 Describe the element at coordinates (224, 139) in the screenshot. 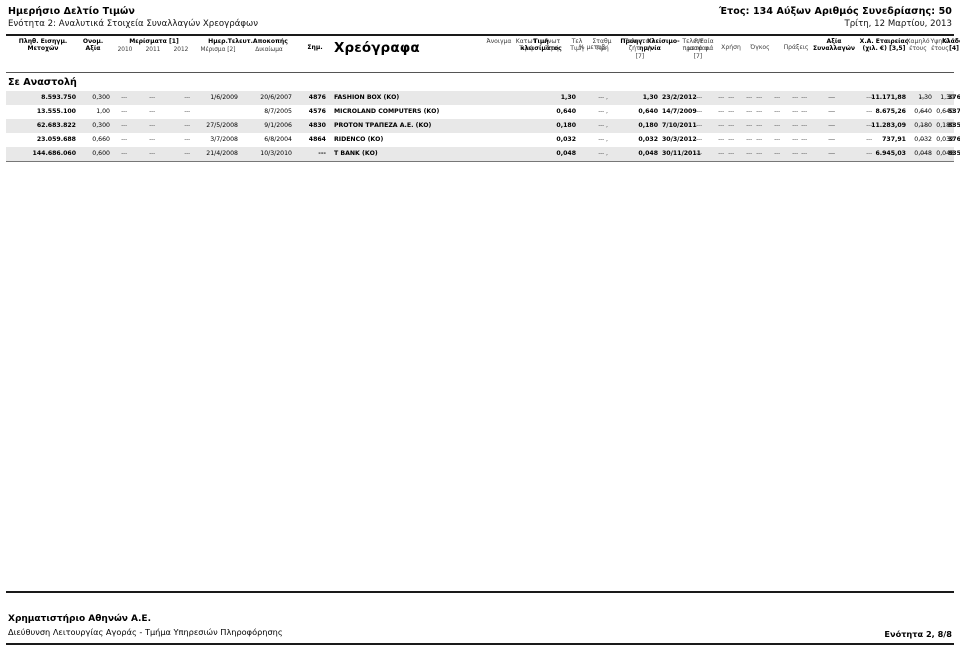

I see `cell-cutoff-div: 3/7/2008` at that location.